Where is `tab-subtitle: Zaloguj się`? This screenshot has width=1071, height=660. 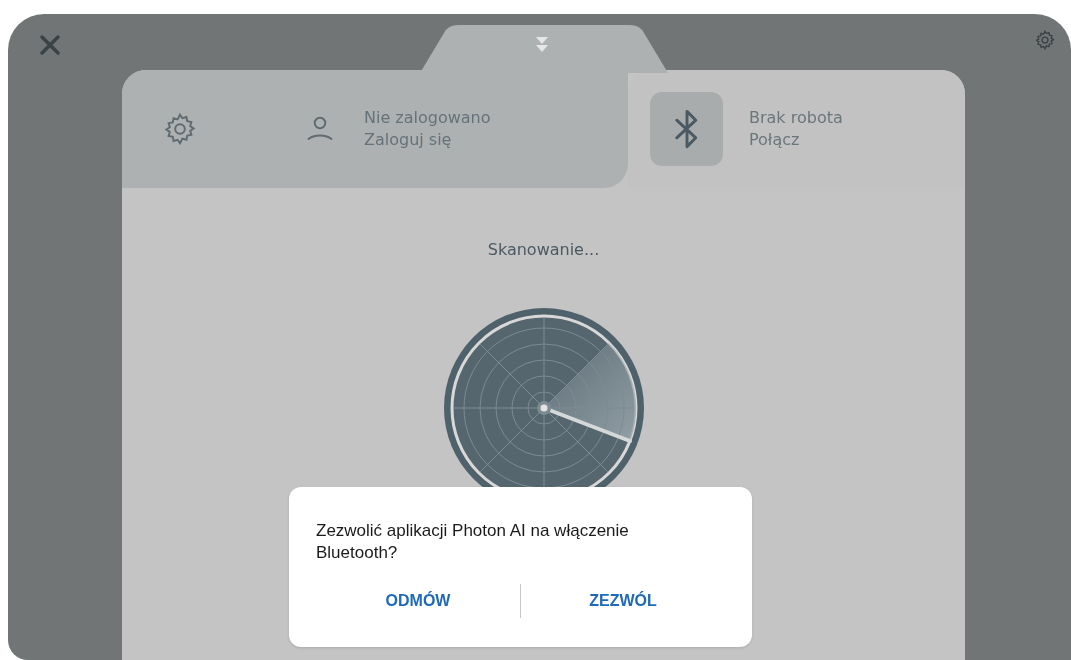
tab-subtitle: Zaloguj się is located at coordinates (408, 140).